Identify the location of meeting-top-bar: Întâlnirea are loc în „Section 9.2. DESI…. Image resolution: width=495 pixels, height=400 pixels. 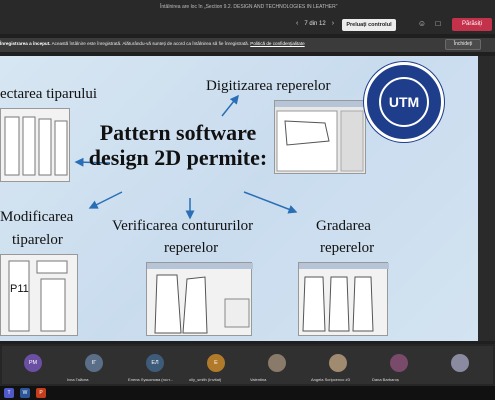
(247, 17).